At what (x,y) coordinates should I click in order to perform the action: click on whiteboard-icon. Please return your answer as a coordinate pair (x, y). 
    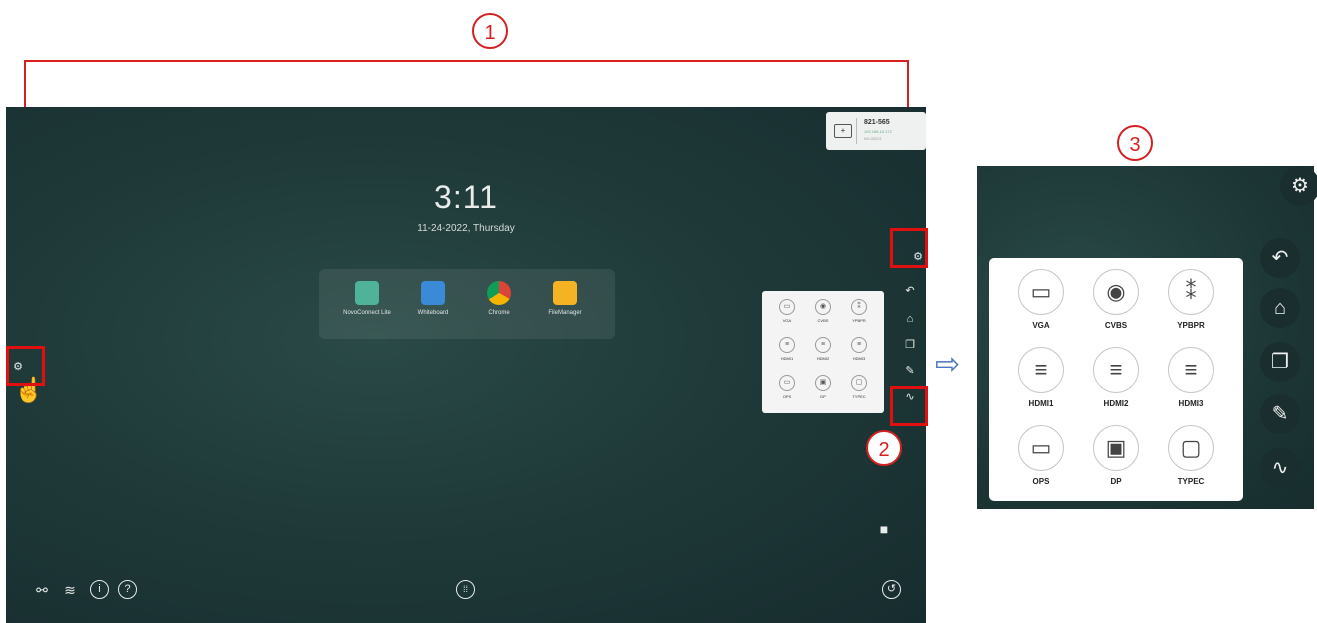
    Looking at the image, I should click on (433, 293).